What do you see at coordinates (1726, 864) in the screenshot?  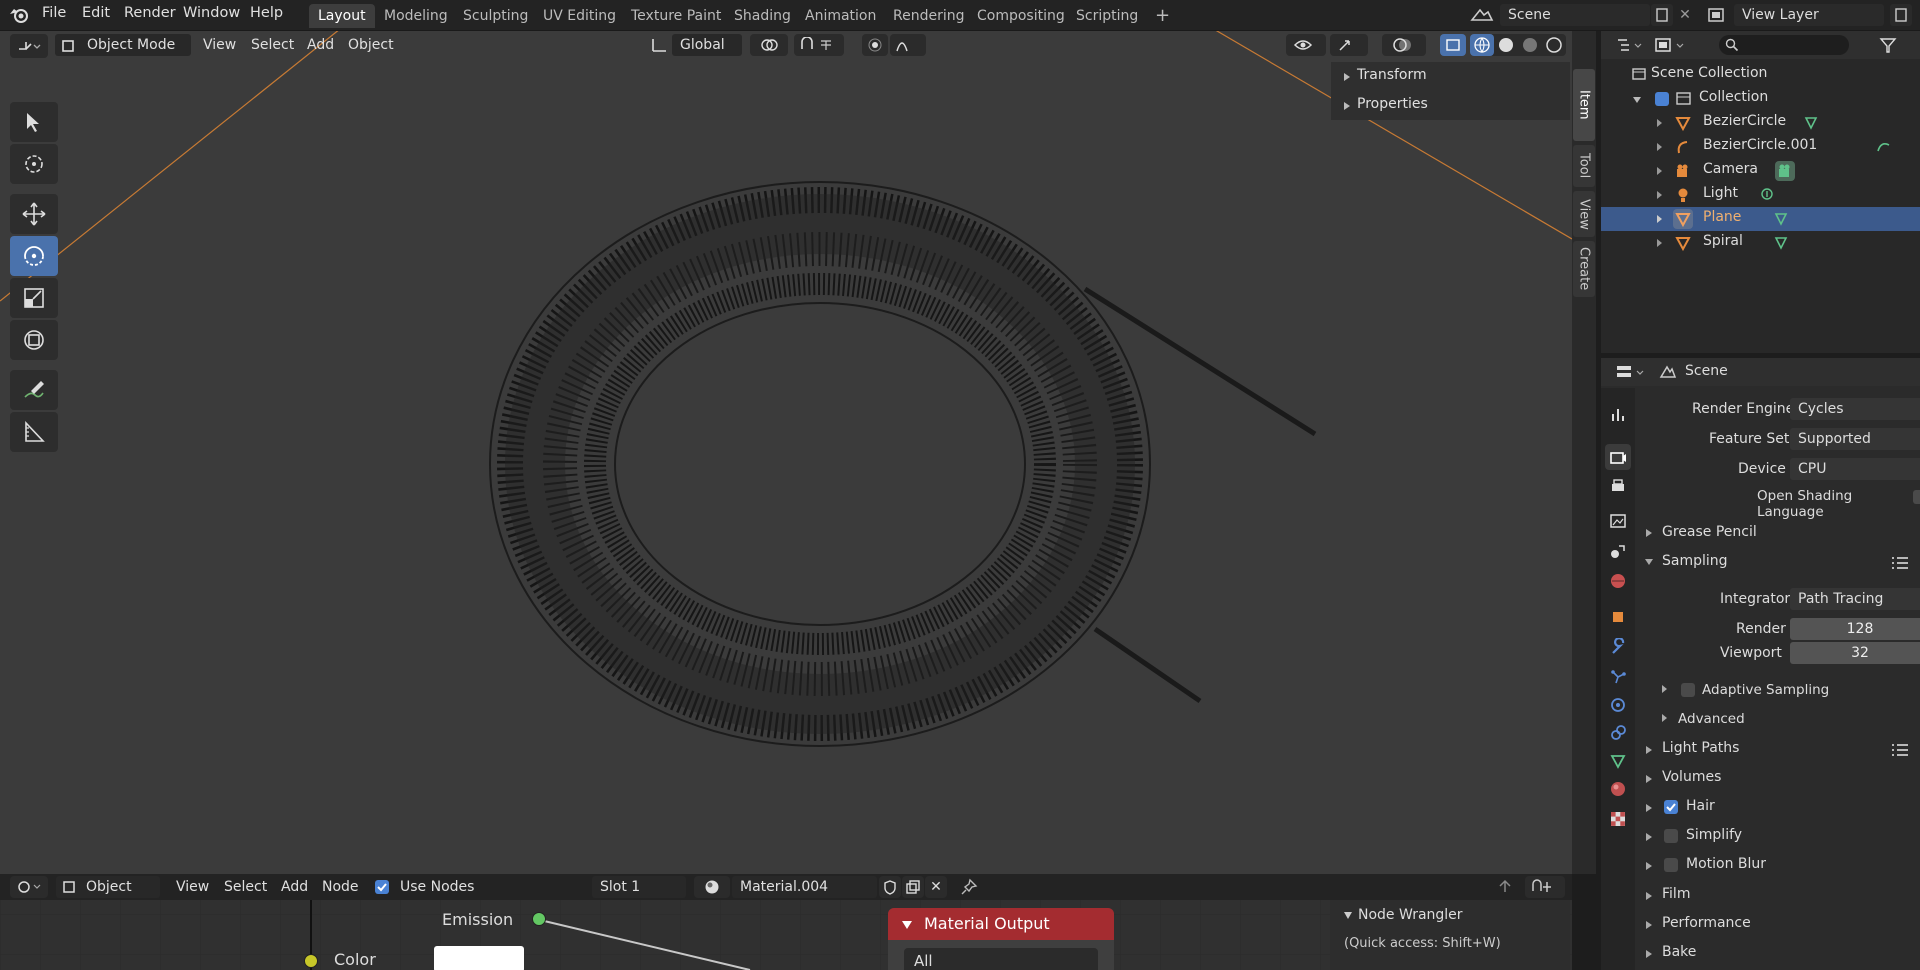 I see `panel-motion-blur: Motion Blur` at bounding box center [1726, 864].